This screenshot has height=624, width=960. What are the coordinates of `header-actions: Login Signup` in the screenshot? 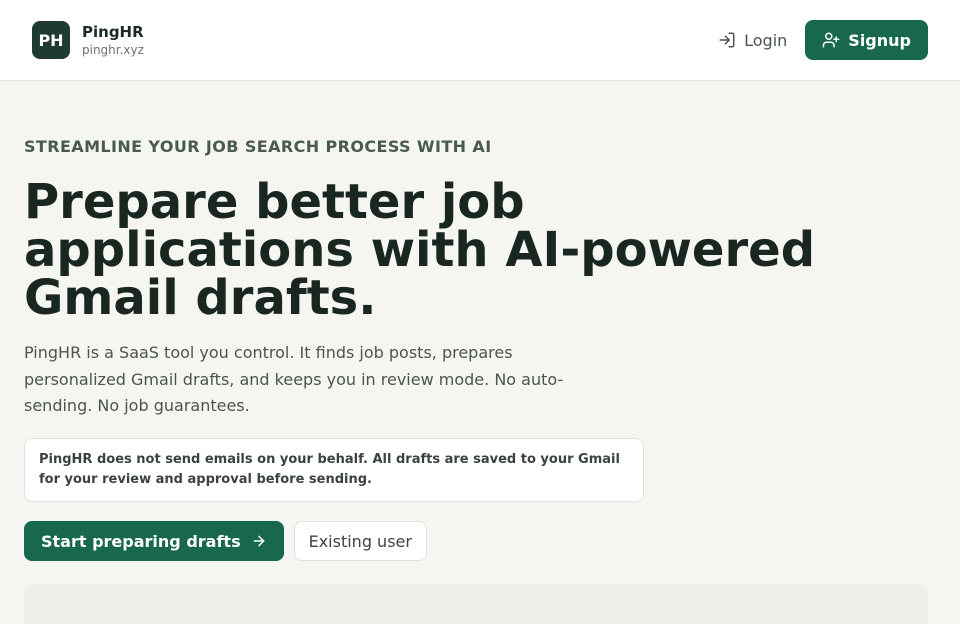 It's located at (822, 40).